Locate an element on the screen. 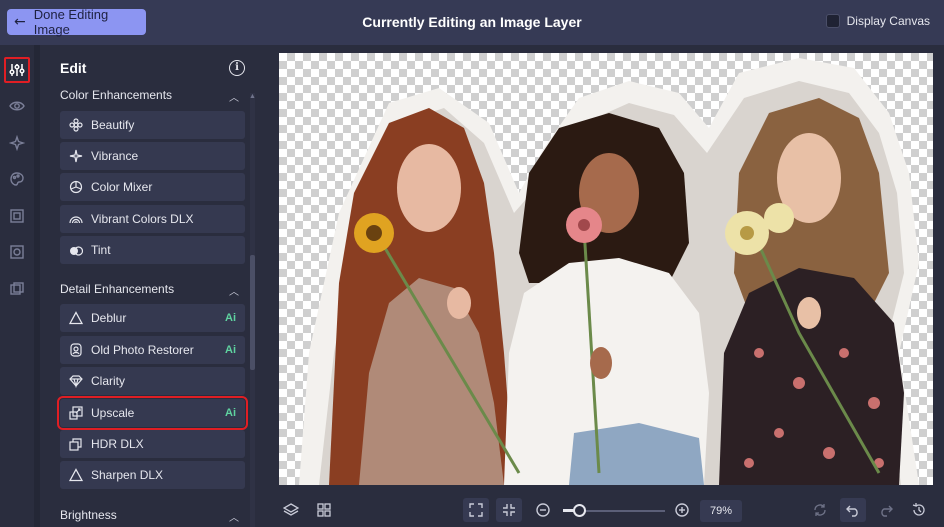 Image resolution: width=944 pixels, height=527 pixels. rail-overlay-icon is located at coordinates (17, 289).